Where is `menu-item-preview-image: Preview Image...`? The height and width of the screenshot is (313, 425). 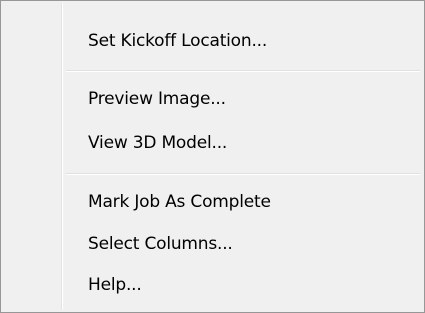
menu-item-preview-image: Preview Image... is located at coordinates (212, 99).